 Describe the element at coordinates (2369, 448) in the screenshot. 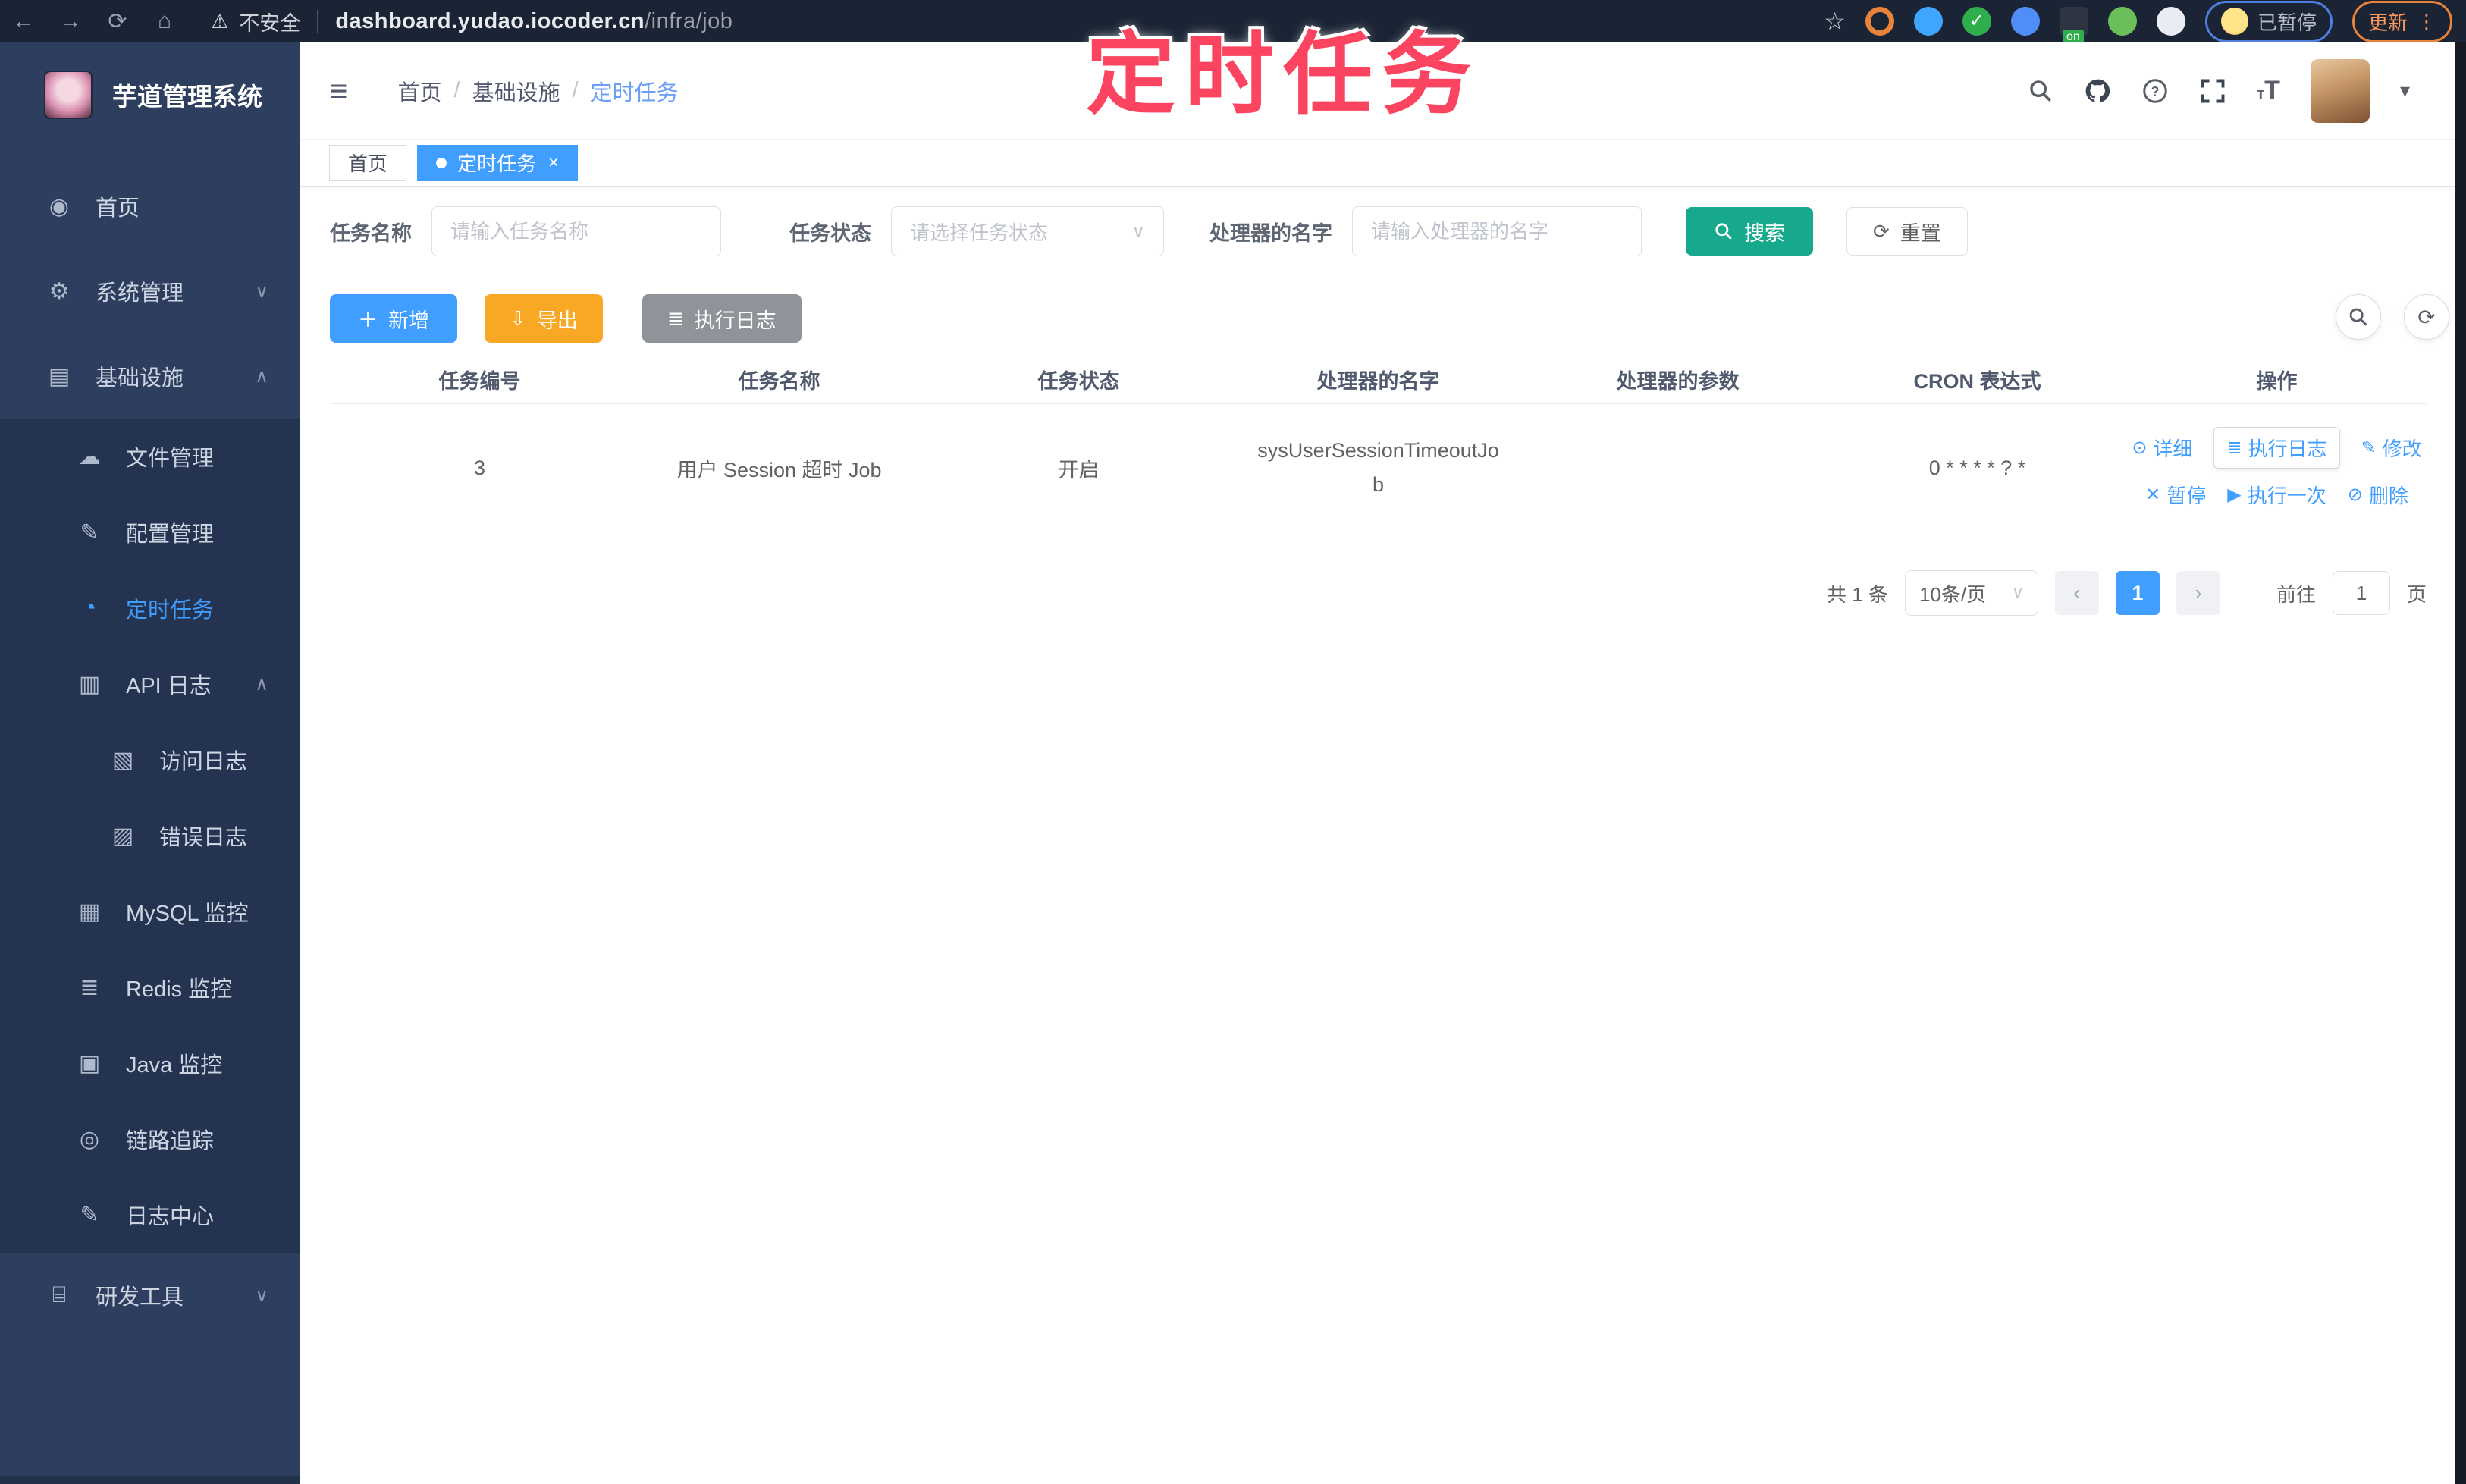

I see `edit-icon: ✎` at that location.